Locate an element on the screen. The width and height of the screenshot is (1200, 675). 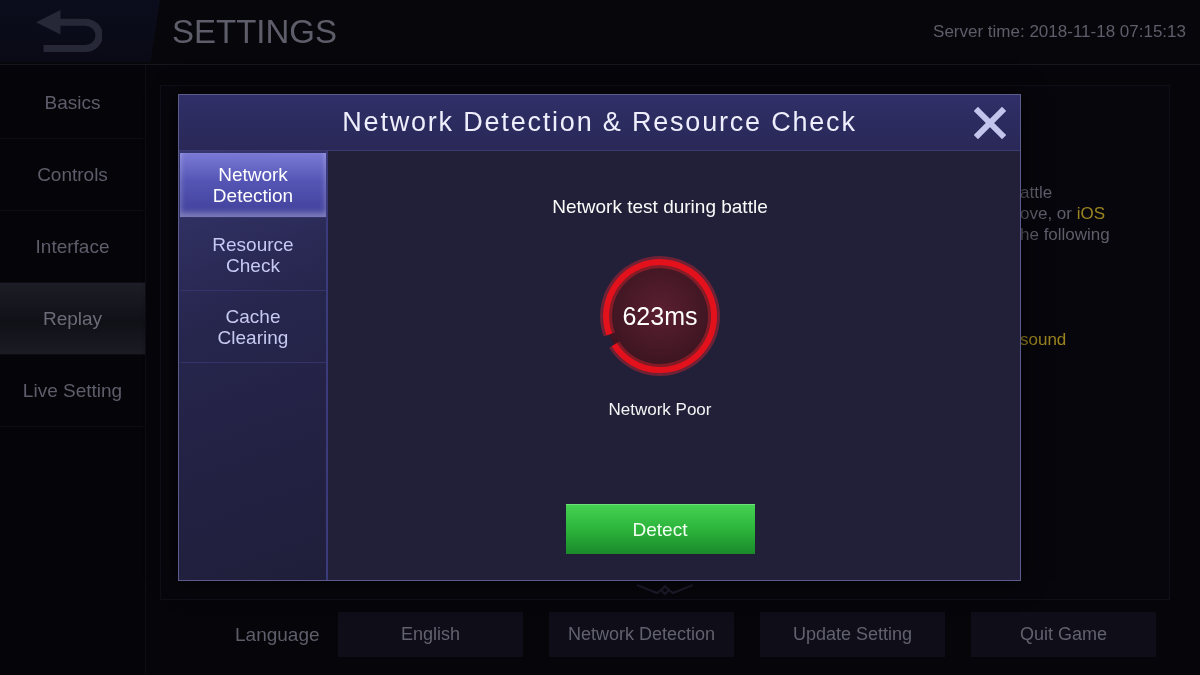
close-icon is located at coordinates (990, 122).